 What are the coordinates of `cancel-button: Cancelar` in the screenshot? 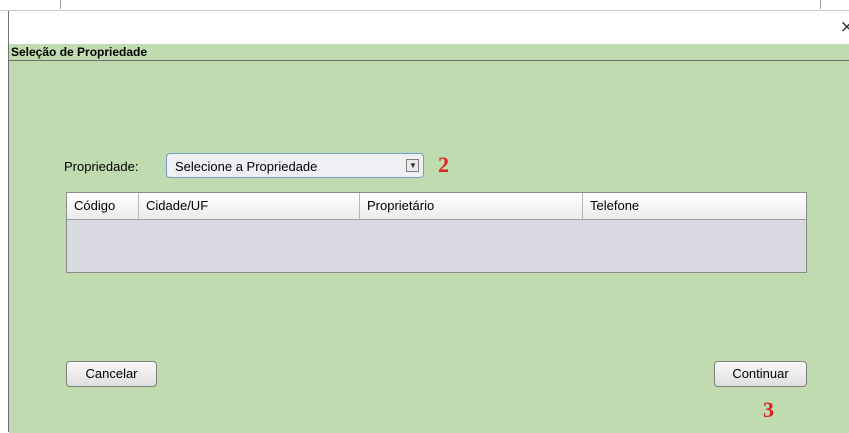 It's located at (111, 374).